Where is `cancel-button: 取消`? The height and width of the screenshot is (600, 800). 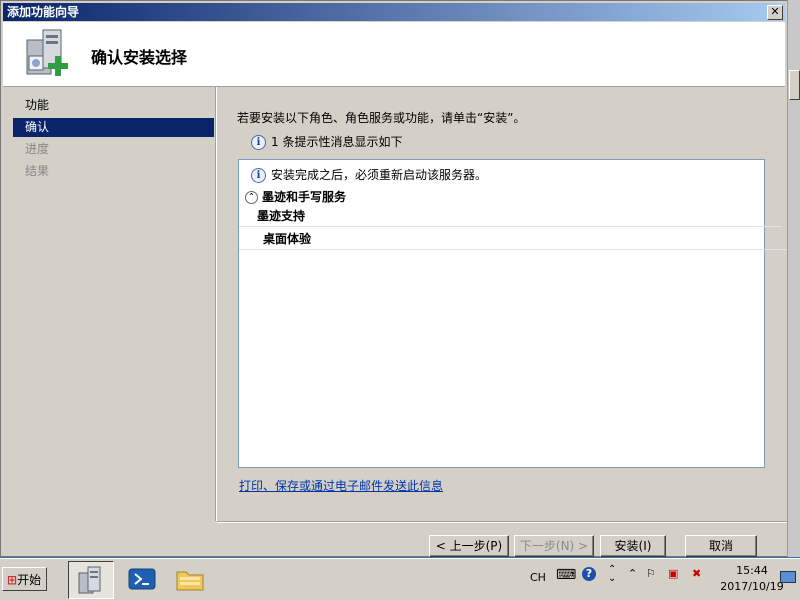 cancel-button: 取消 is located at coordinates (721, 546).